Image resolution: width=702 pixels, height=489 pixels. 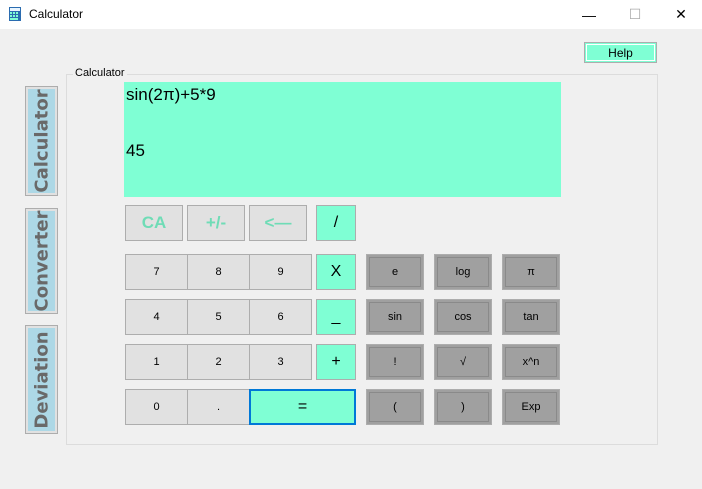 What do you see at coordinates (216, 223) in the screenshot?
I see `sign-toggle-button: +/-` at bounding box center [216, 223].